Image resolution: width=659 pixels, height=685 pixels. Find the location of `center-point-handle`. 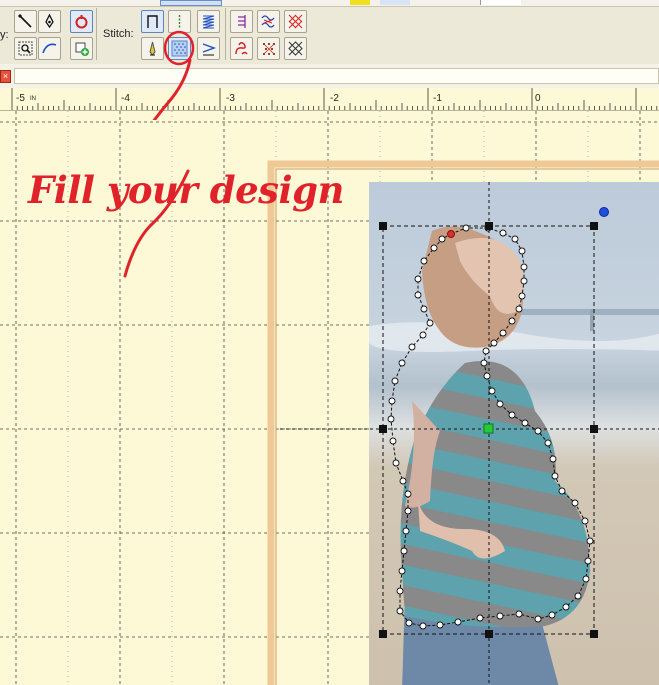

center-point-handle is located at coordinates (488, 428).